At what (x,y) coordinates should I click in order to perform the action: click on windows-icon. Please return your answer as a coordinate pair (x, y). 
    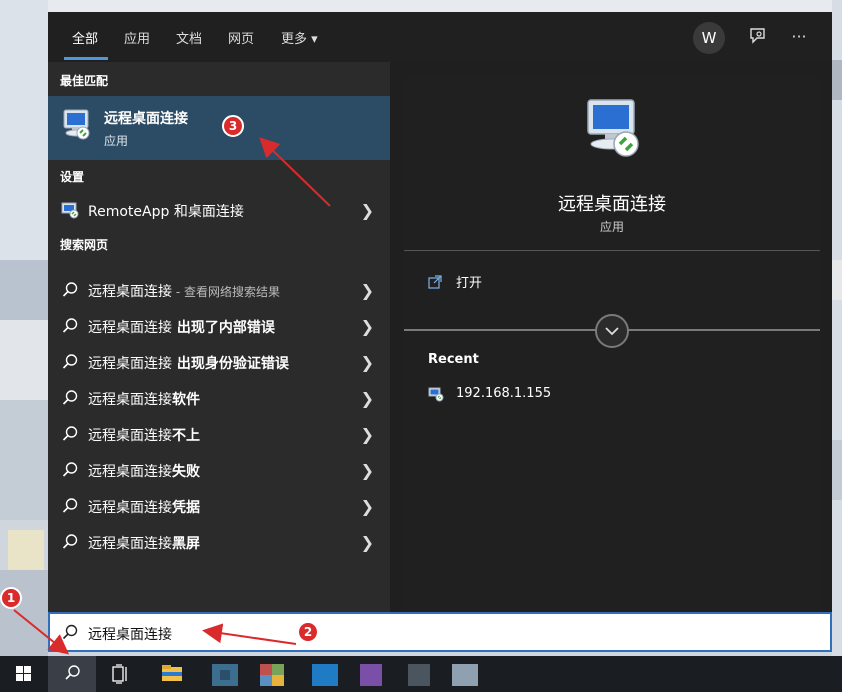
    Looking at the image, I should click on (23, 673).